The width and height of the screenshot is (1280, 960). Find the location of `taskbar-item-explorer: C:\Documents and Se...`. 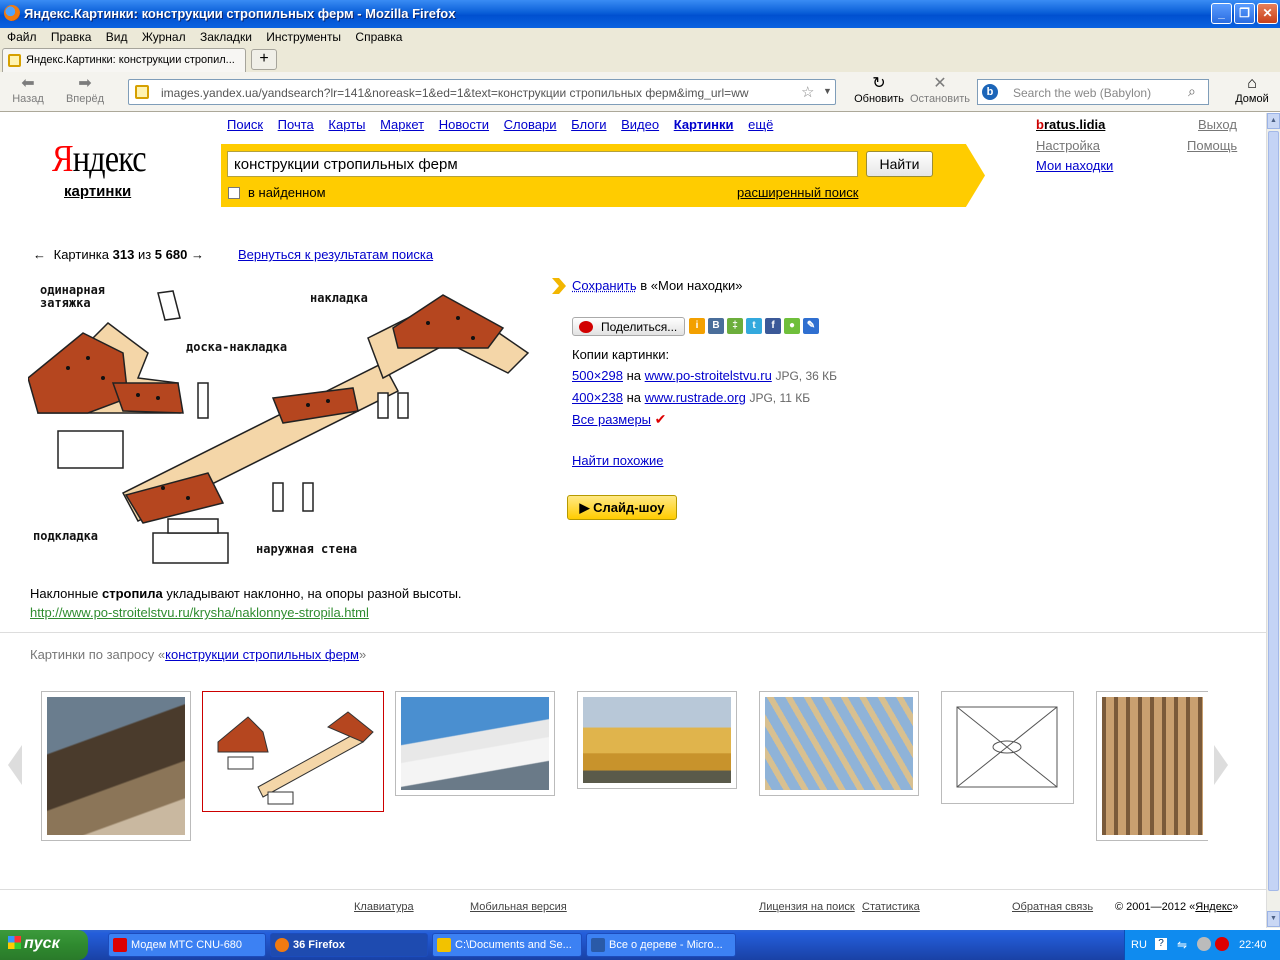

taskbar-item-explorer: C:\Documents and Se... is located at coordinates (507, 945).